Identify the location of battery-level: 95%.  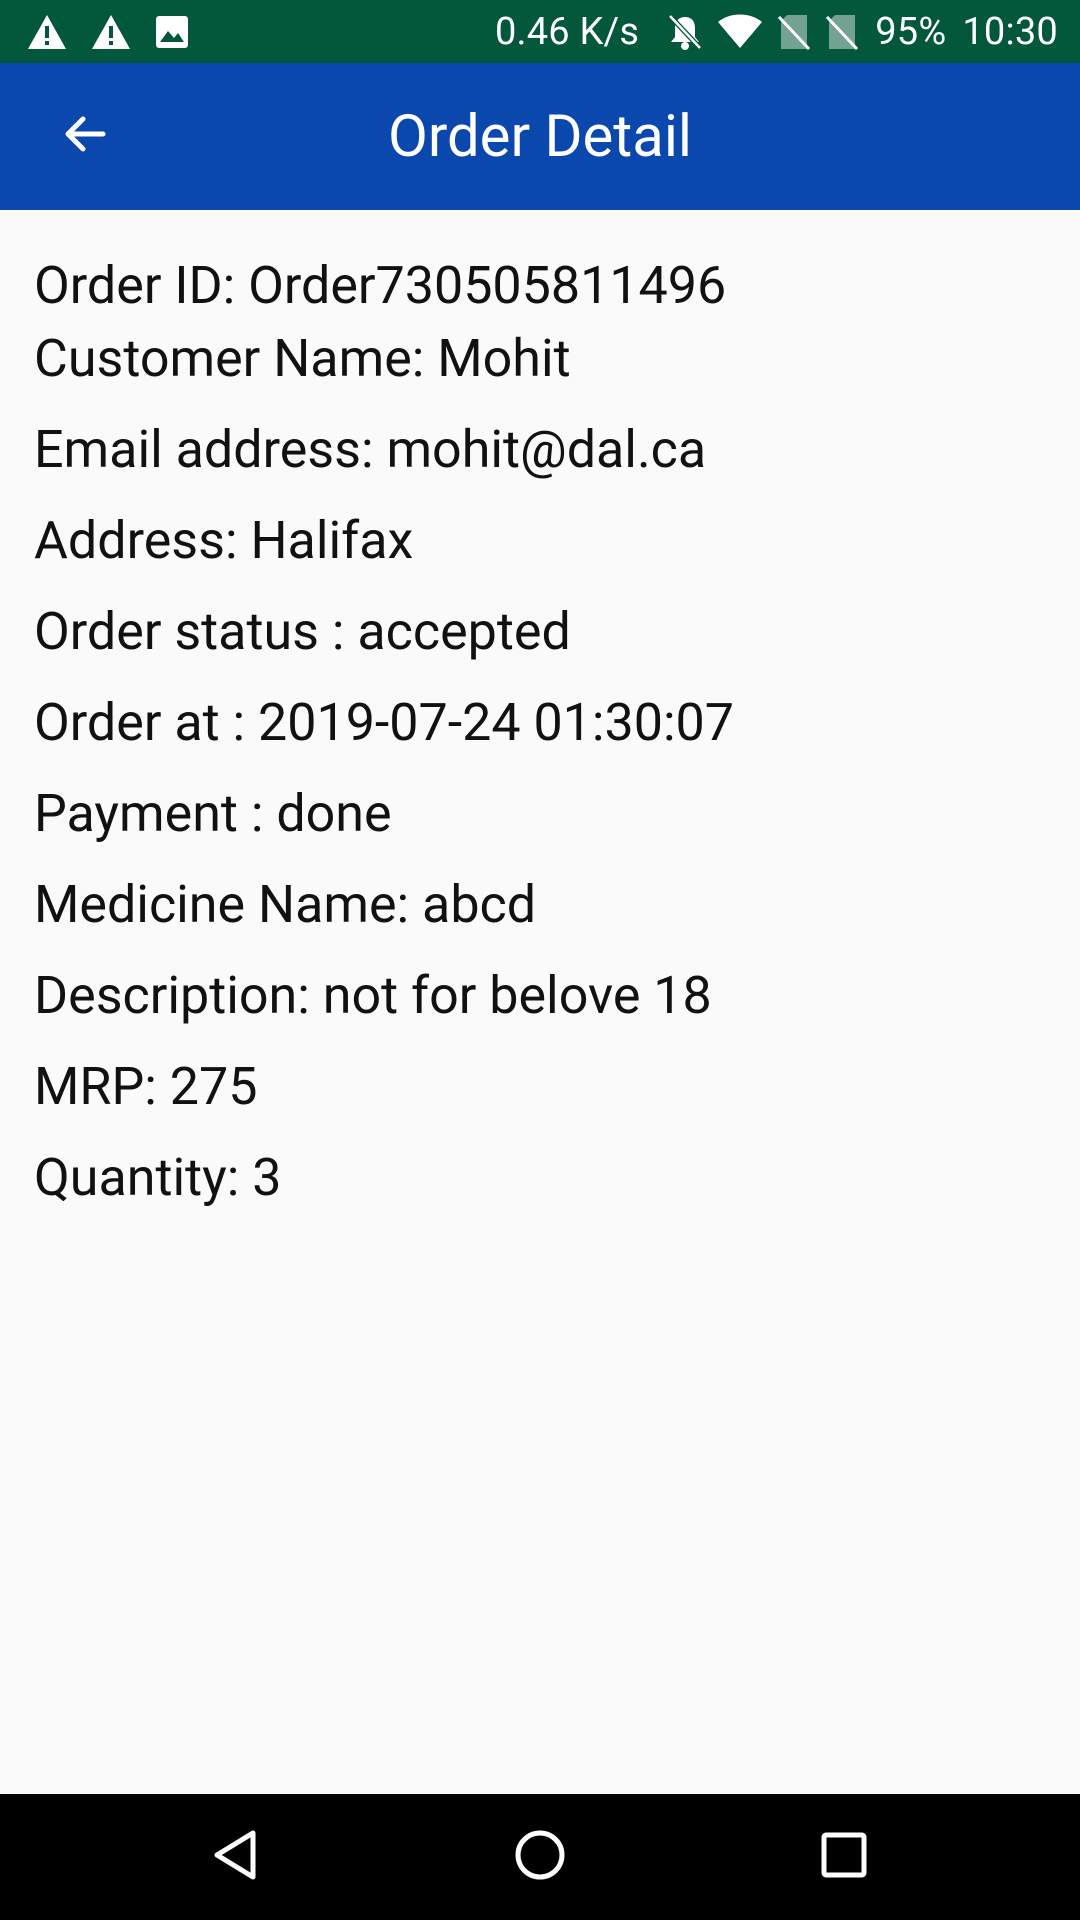
(911, 31).